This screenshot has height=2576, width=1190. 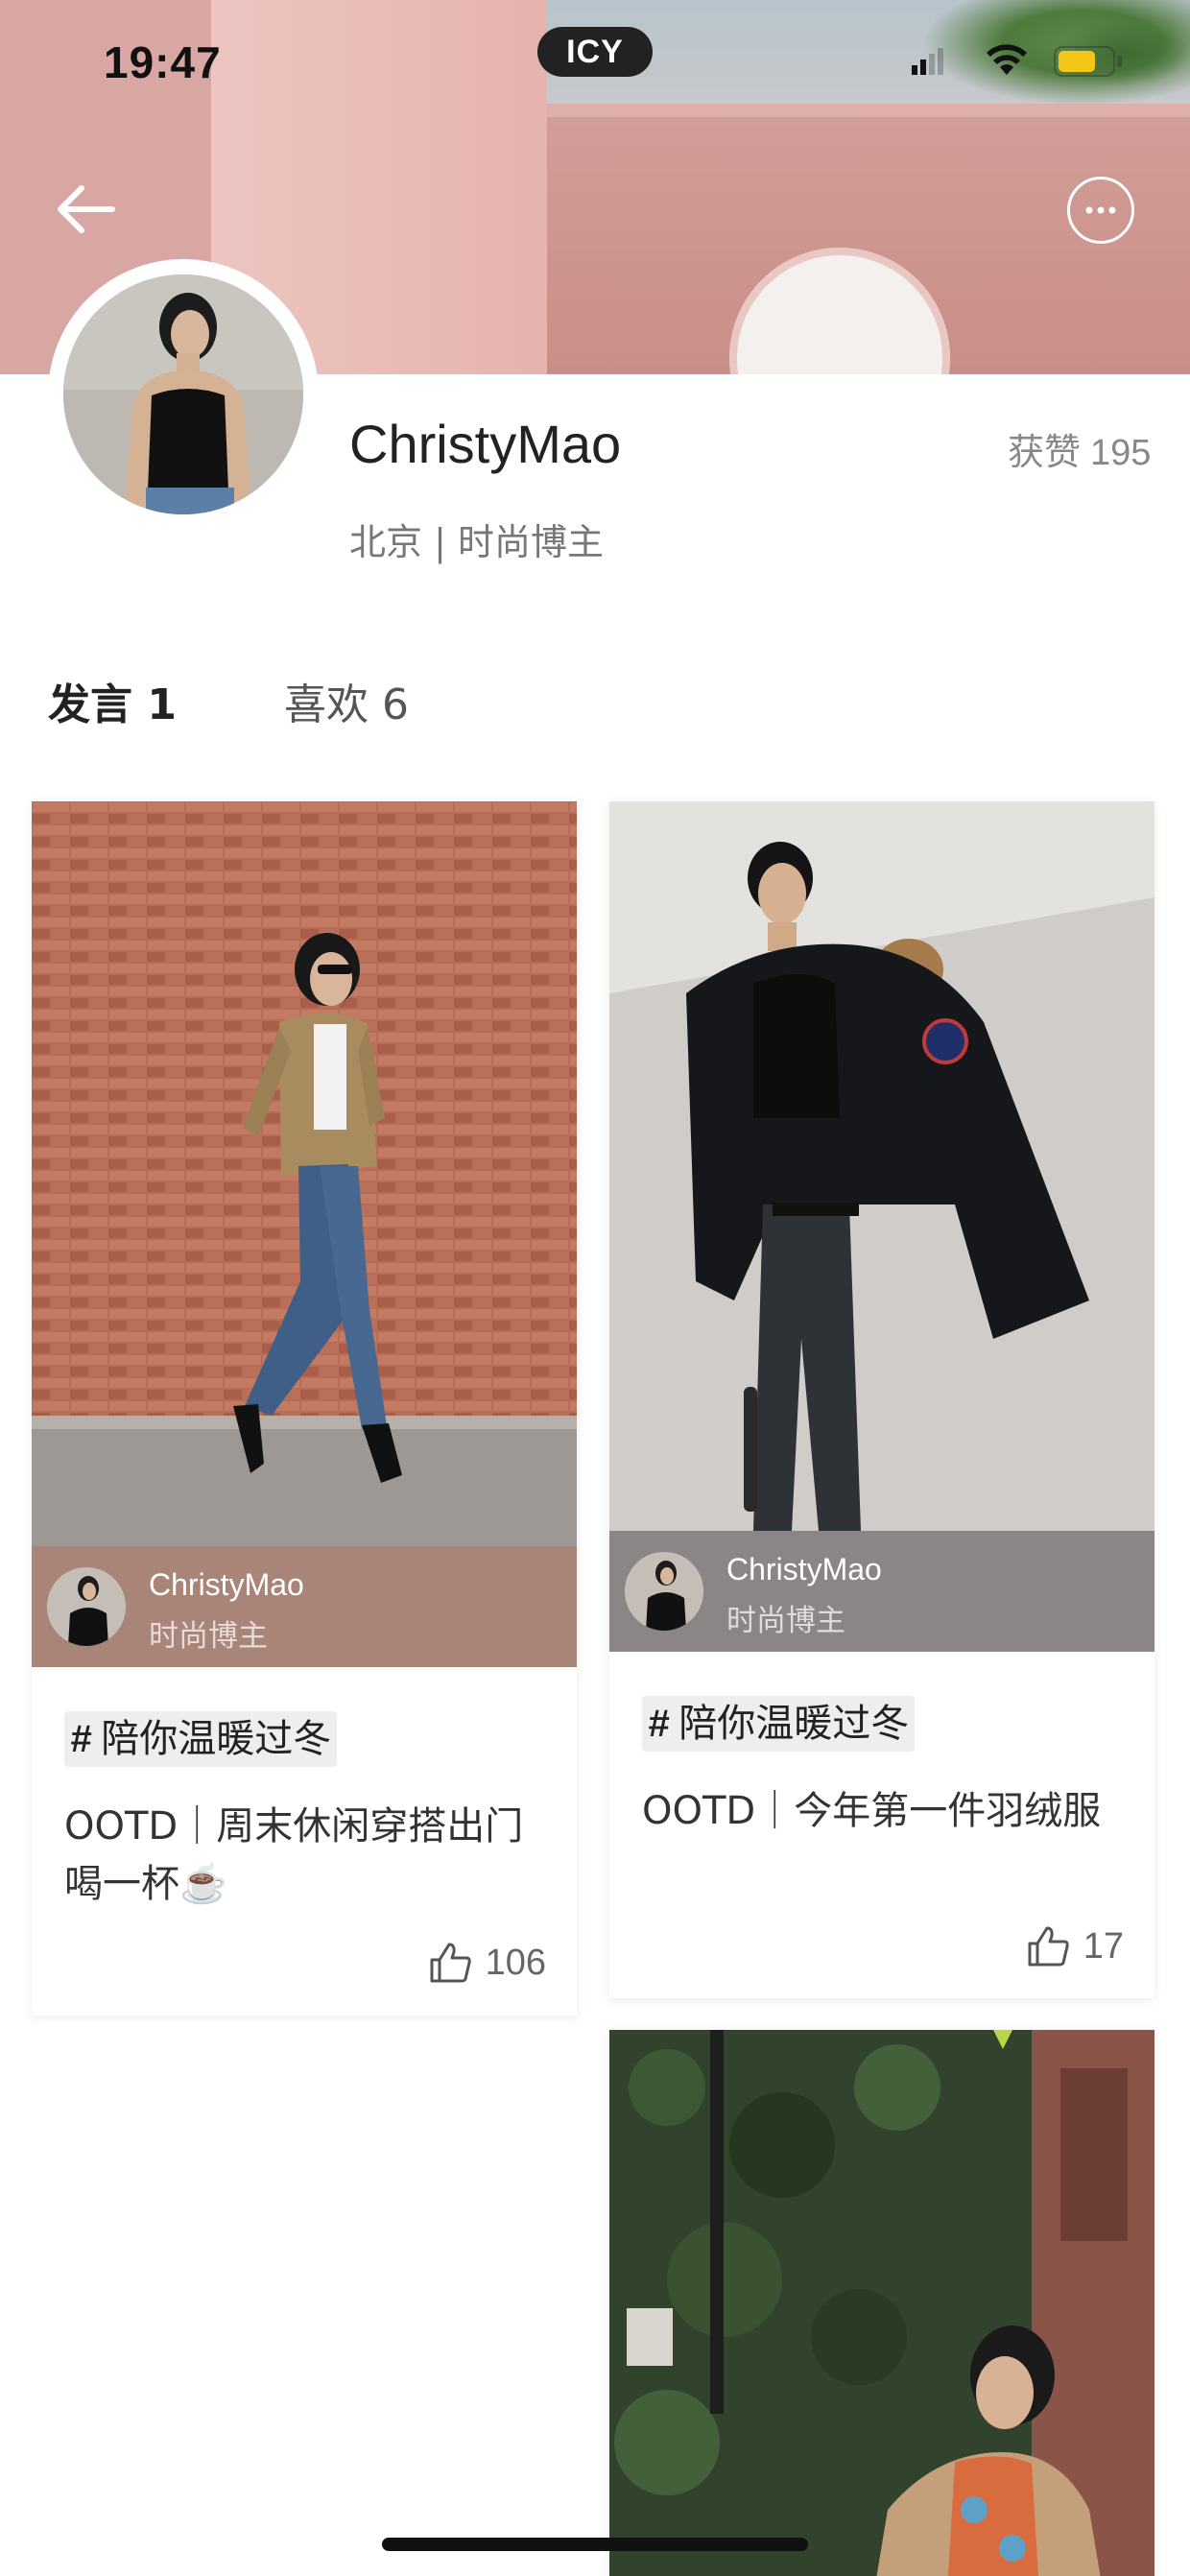 I want to click on profile-bio: 北京 | 时尚博主, so click(x=477, y=542).